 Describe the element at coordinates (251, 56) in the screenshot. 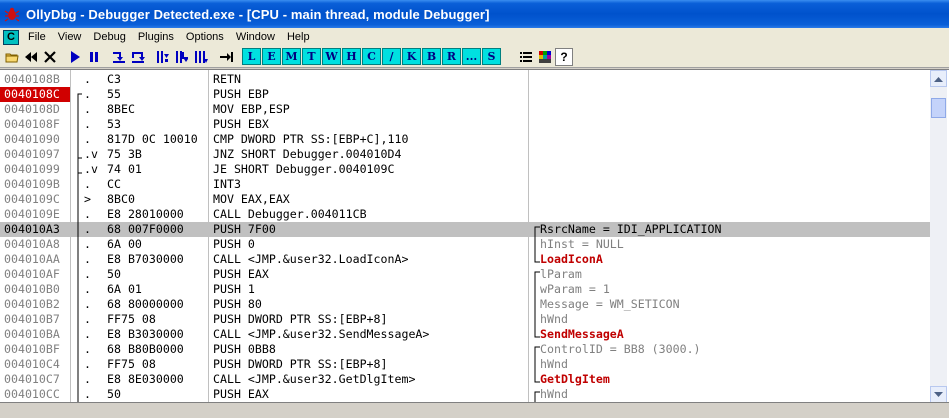

I see `log-window-button: L` at that location.